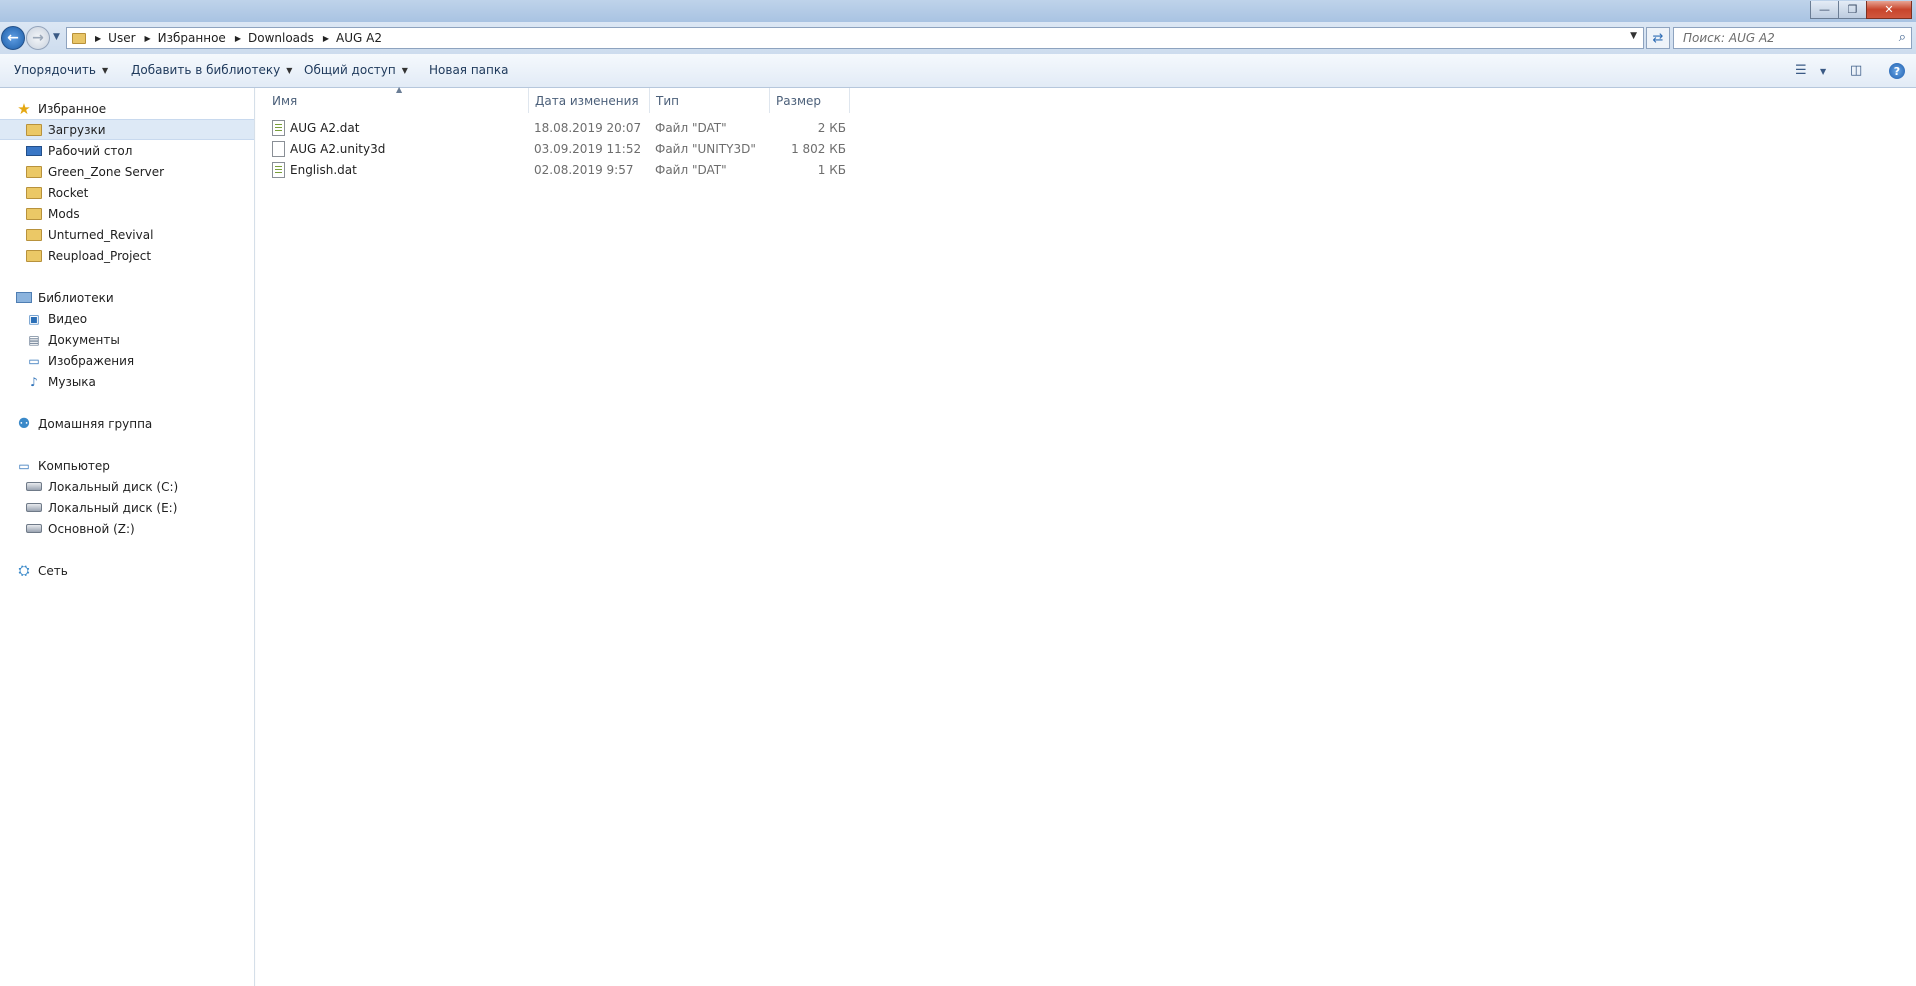 The width and height of the screenshot is (1916, 986). Describe the element at coordinates (206, 70) in the screenshot. I see `add-to-library-label: Добавить в библиотеку` at that location.